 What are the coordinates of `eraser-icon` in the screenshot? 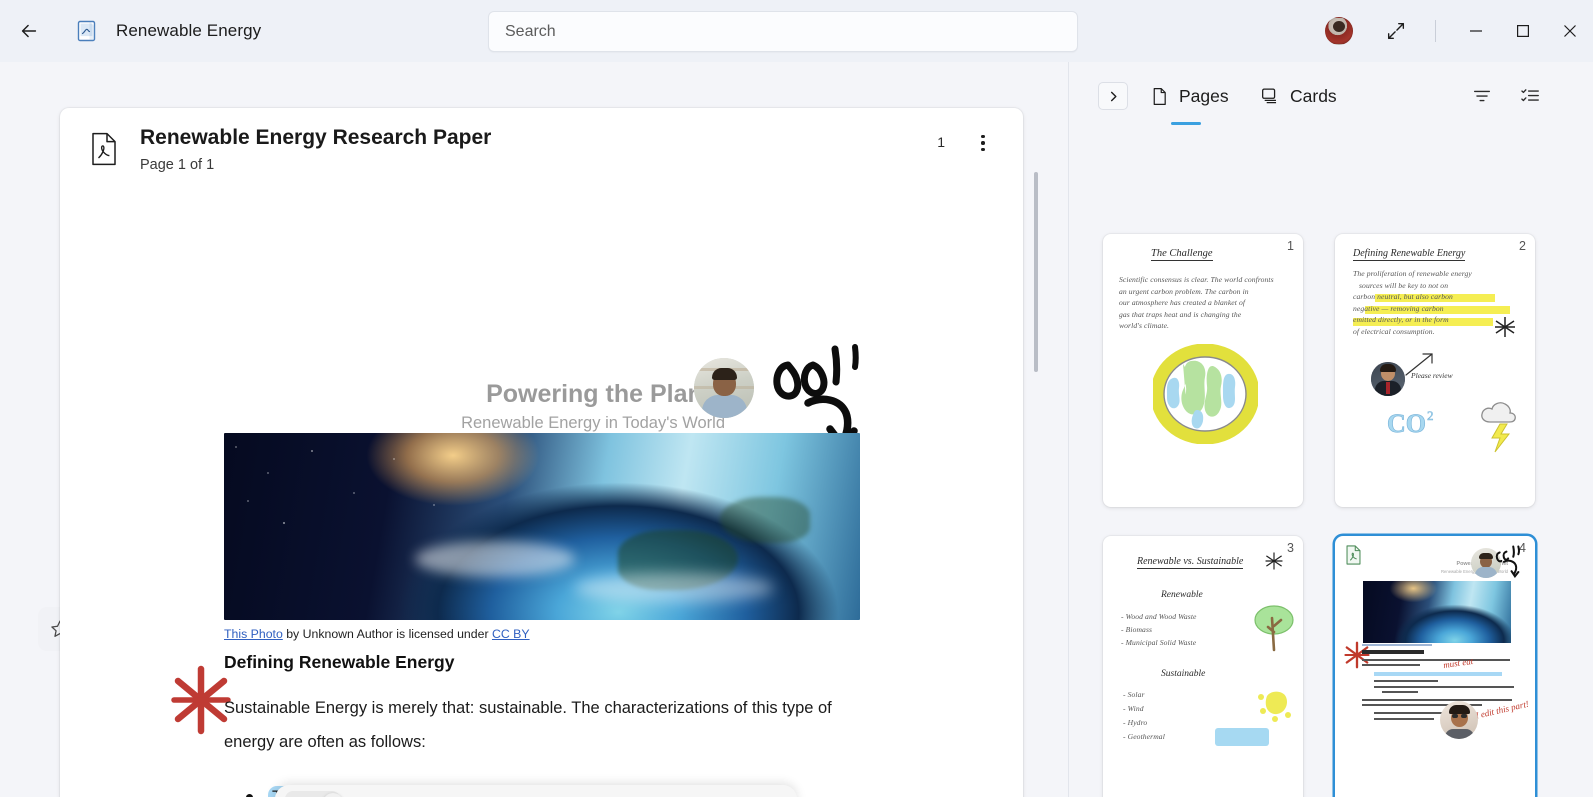 It's located at (540, 794).